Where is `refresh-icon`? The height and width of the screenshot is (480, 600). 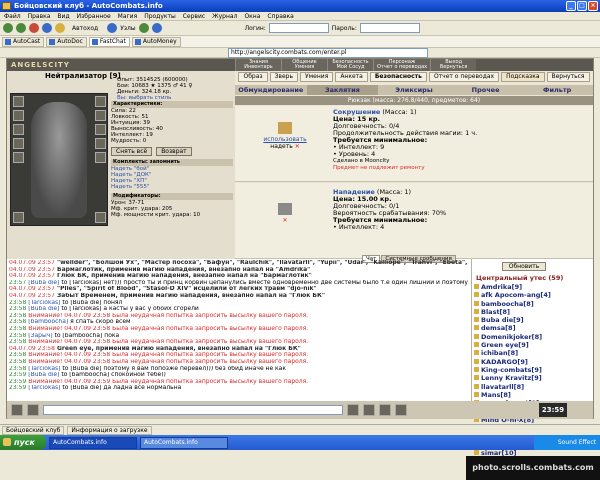 refresh-icon is located at coordinates (47, 28).